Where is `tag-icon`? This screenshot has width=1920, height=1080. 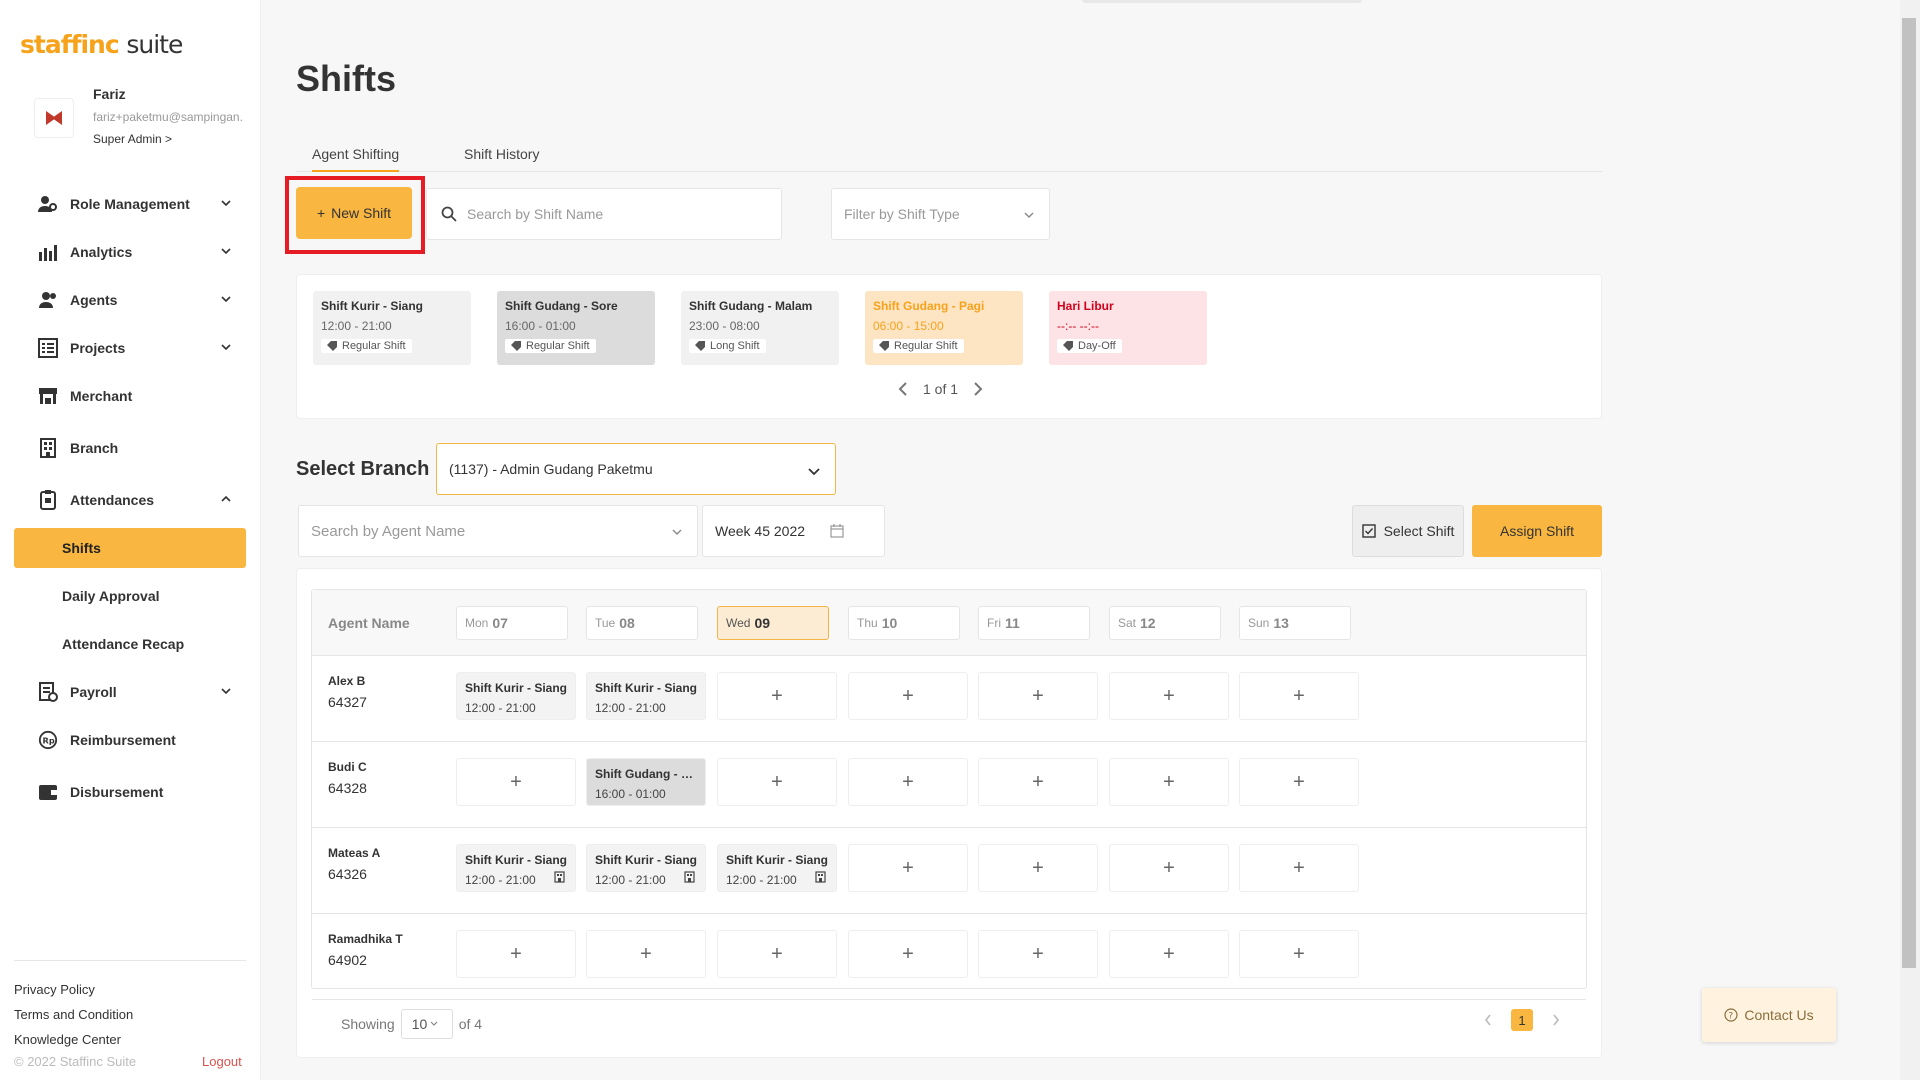 tag-icon is located at coordinates (700, 346).